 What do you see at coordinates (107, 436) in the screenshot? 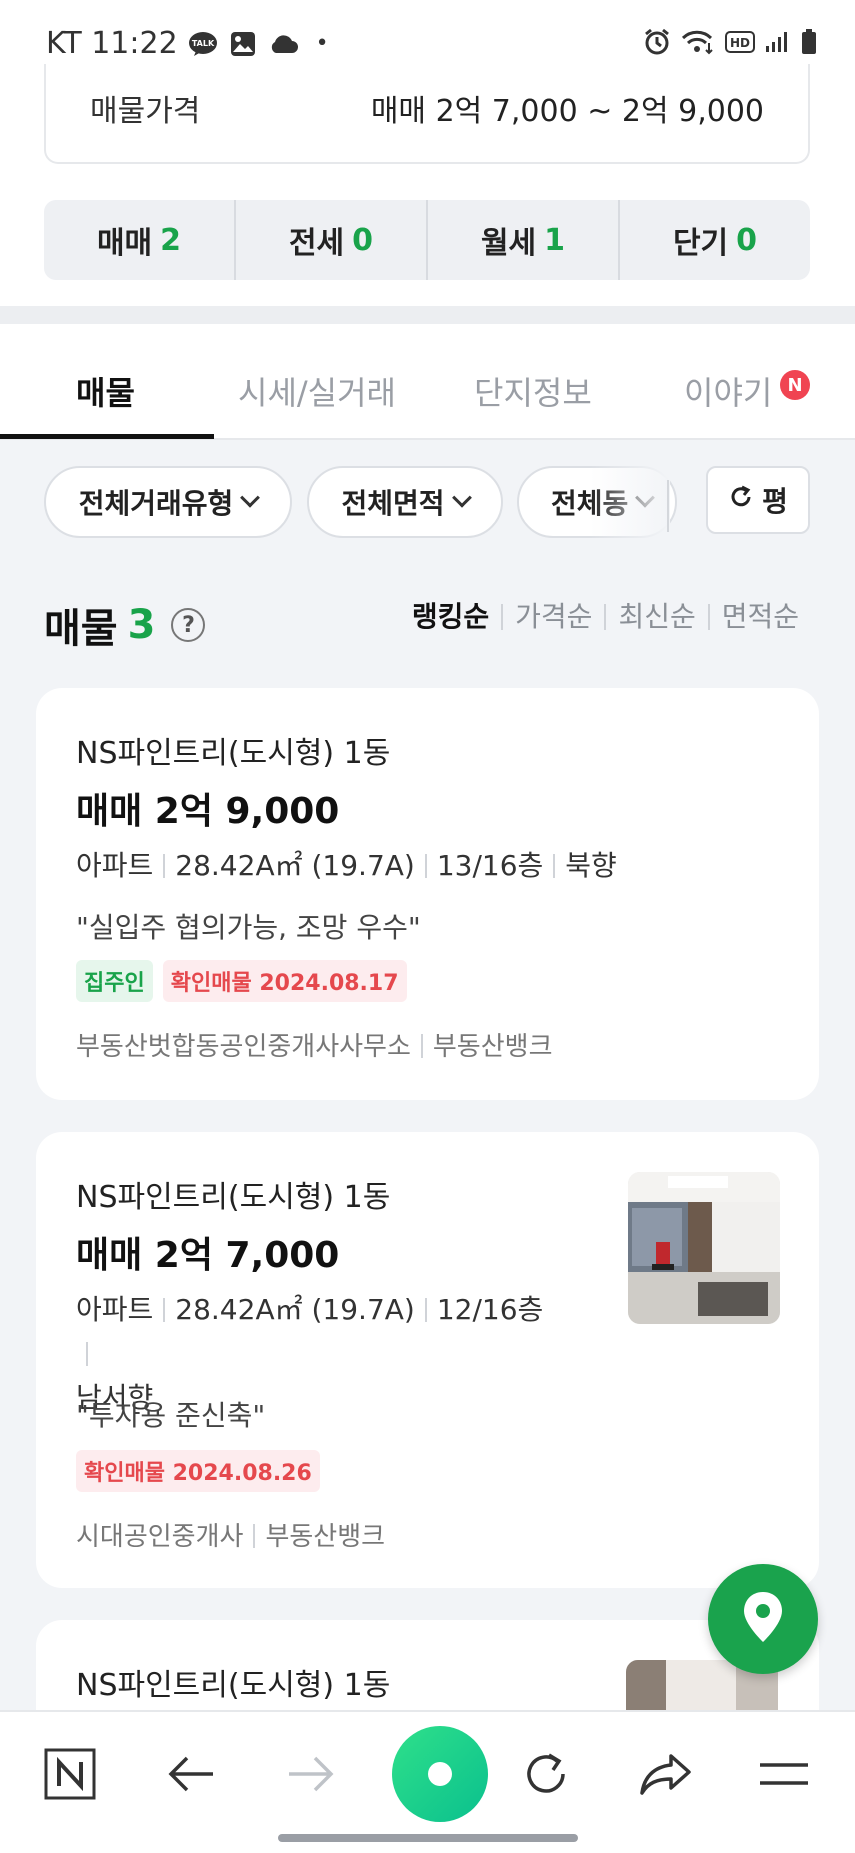
I see `active-tab-underline` at bounding box center [107, 436].